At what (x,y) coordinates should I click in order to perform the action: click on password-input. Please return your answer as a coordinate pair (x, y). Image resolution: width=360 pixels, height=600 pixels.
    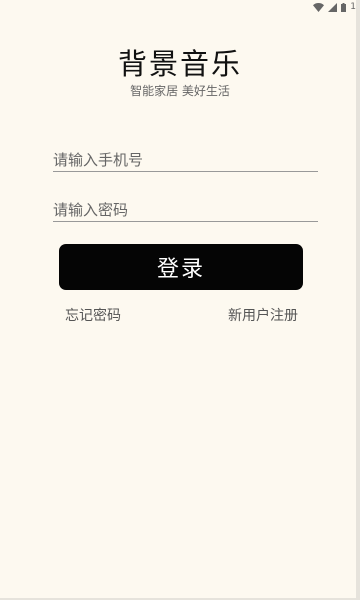
    Looking at the image, I should click on (185, 209).